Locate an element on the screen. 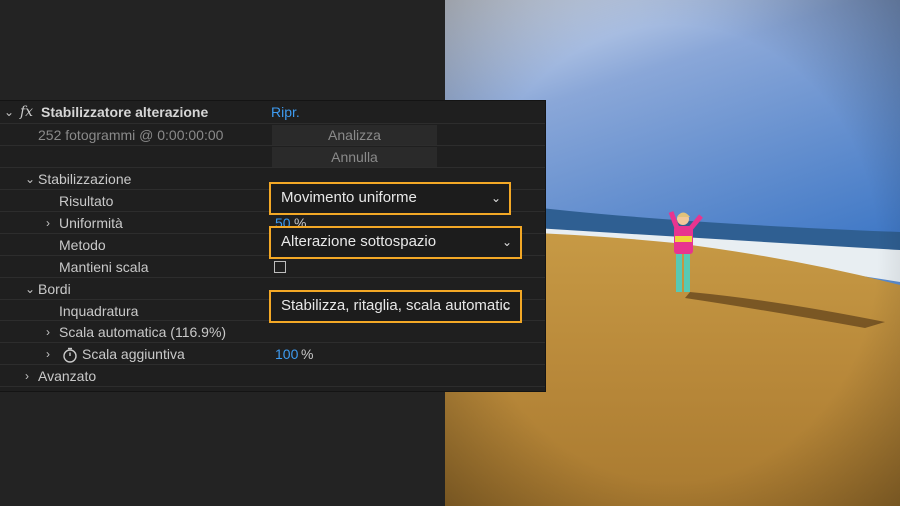  effect-header-row: ⌄ fx Stabilizzatore alterazione Ripr. is located at coordinates (272, 112).